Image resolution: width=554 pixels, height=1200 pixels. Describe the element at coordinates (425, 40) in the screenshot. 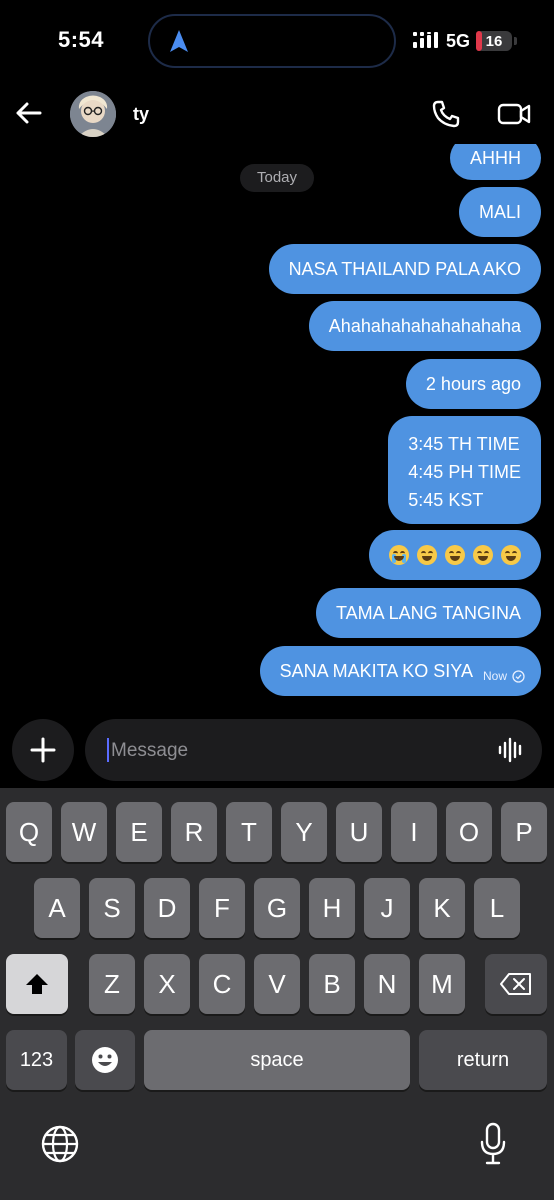

I see `cellular-signal-icon` at that location.